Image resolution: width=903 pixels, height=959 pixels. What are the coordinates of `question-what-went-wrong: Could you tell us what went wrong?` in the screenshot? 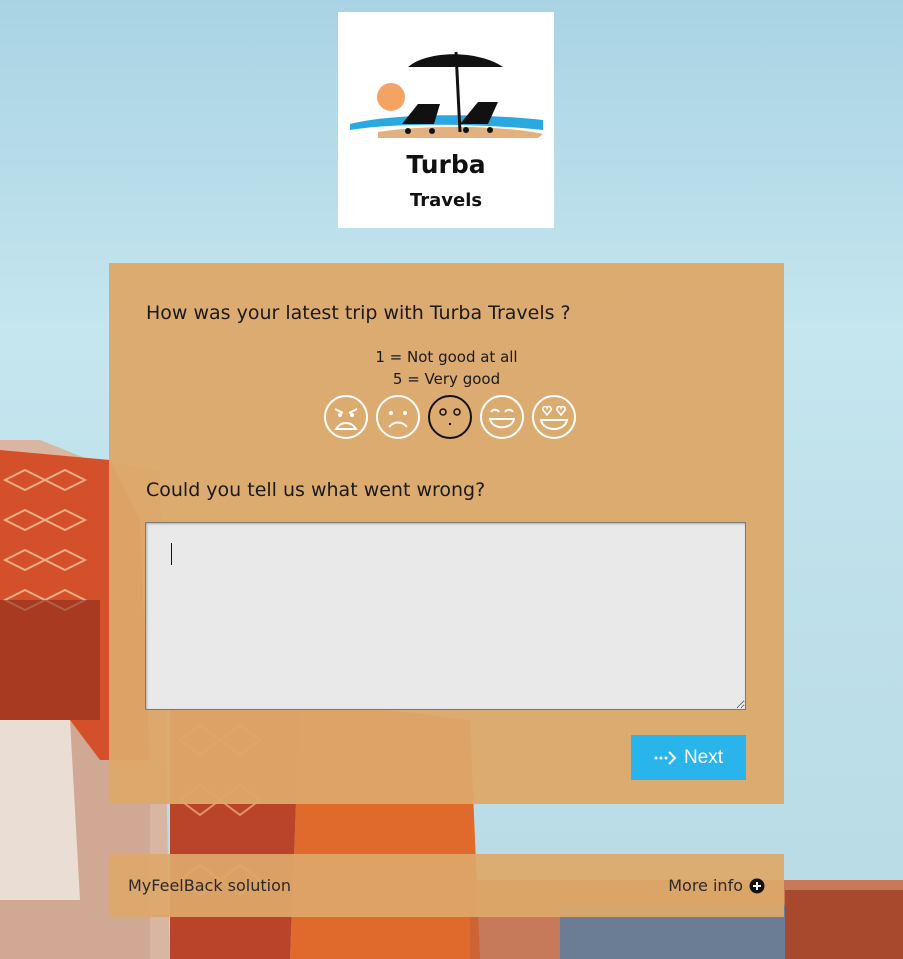 It's located at (316, 490).